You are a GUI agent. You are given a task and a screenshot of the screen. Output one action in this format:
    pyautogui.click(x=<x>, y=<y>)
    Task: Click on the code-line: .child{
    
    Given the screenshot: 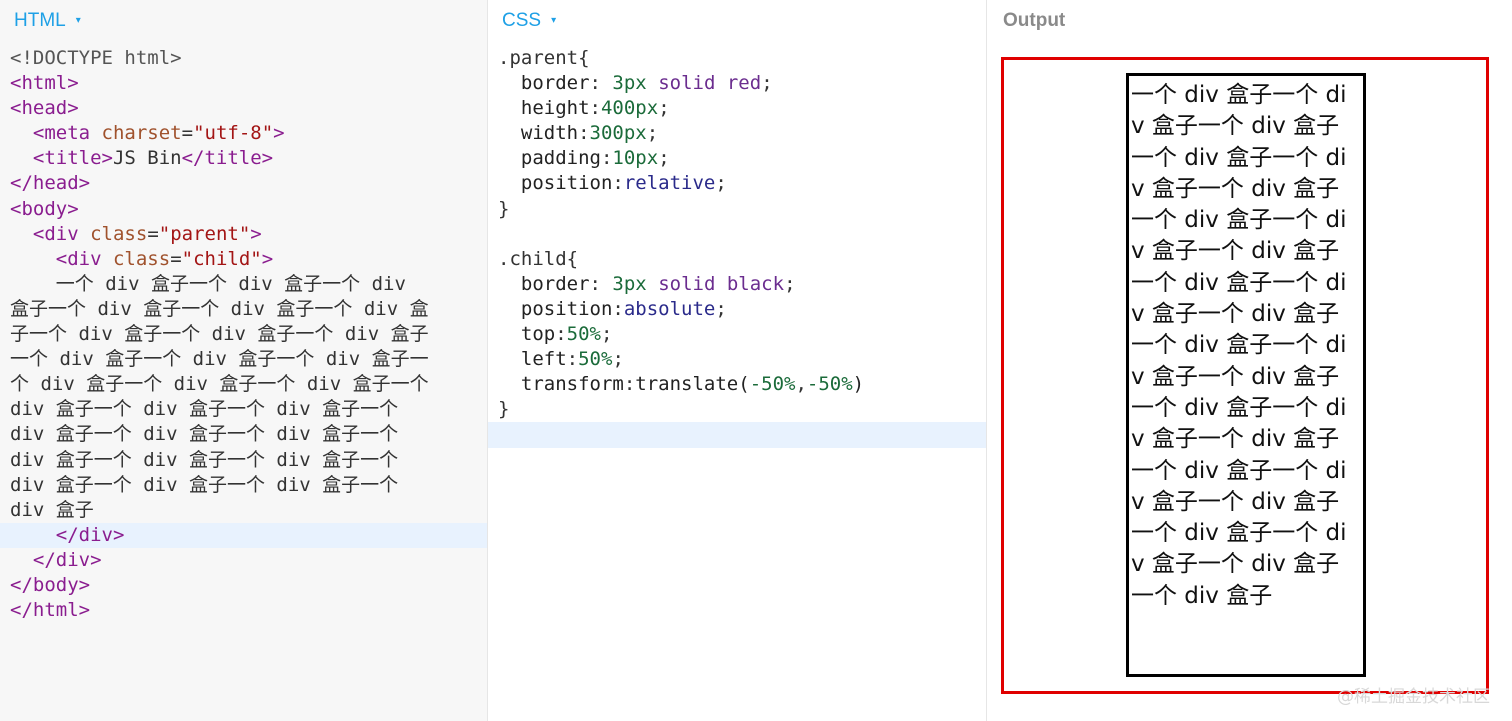 What is the action you would take?
    pyautogui.click(x=737, y=259)
    